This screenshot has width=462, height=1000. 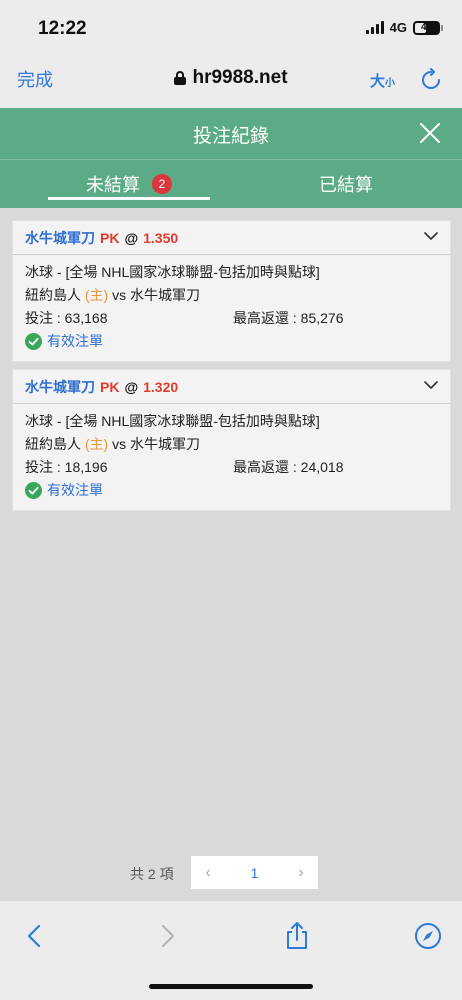 What do you see at coordinates (431, 80) in the screenshot?
I see `reload-icon` at bounding box center [431, 80].